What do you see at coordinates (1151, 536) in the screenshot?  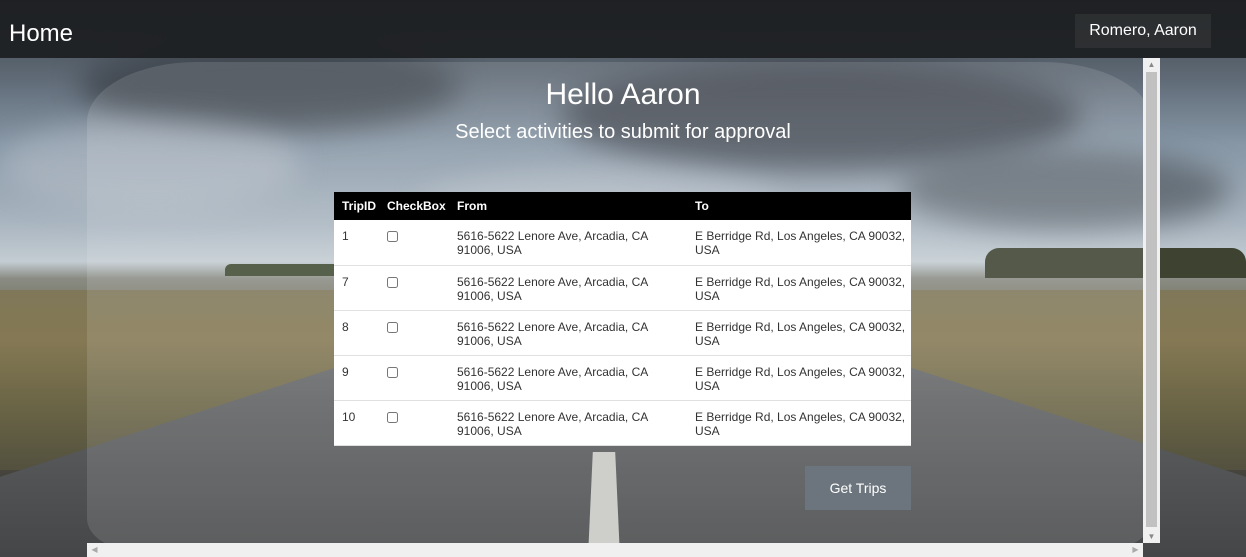 I see `chevron-down-icon: ▼` at bounding box center [1151, 536].